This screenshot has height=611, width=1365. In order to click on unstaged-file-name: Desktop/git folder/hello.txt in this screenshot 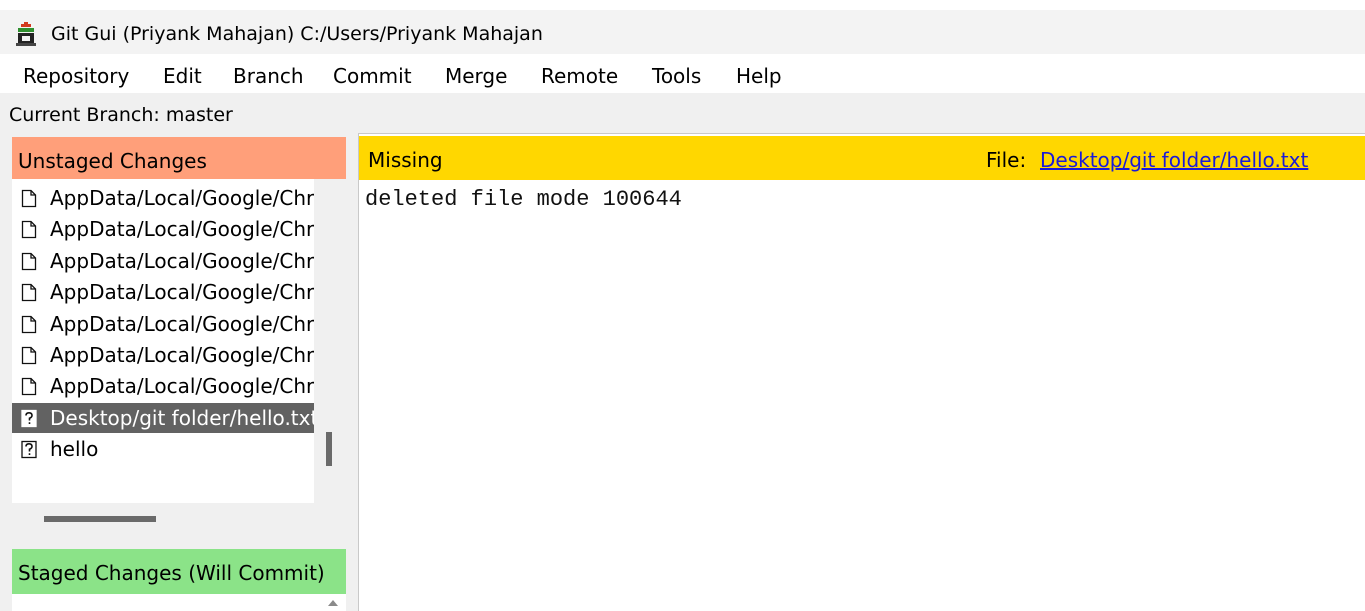, I will do `click(182, 418)`.